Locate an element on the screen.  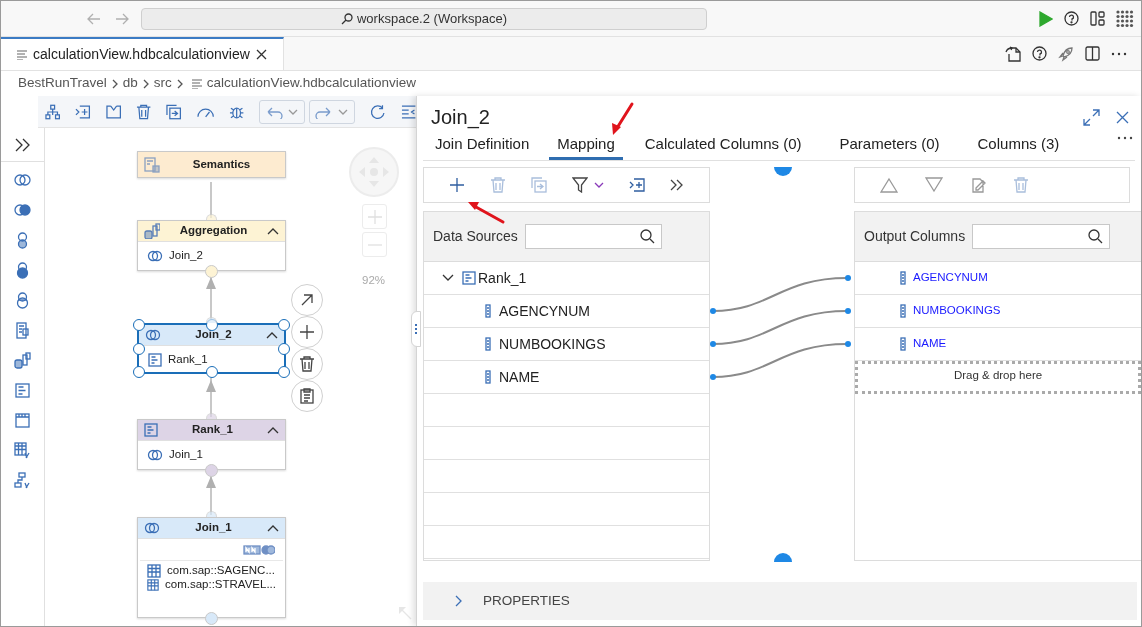
breadcrumb-item: BestRunTravel is located at coordinates (62, 83).